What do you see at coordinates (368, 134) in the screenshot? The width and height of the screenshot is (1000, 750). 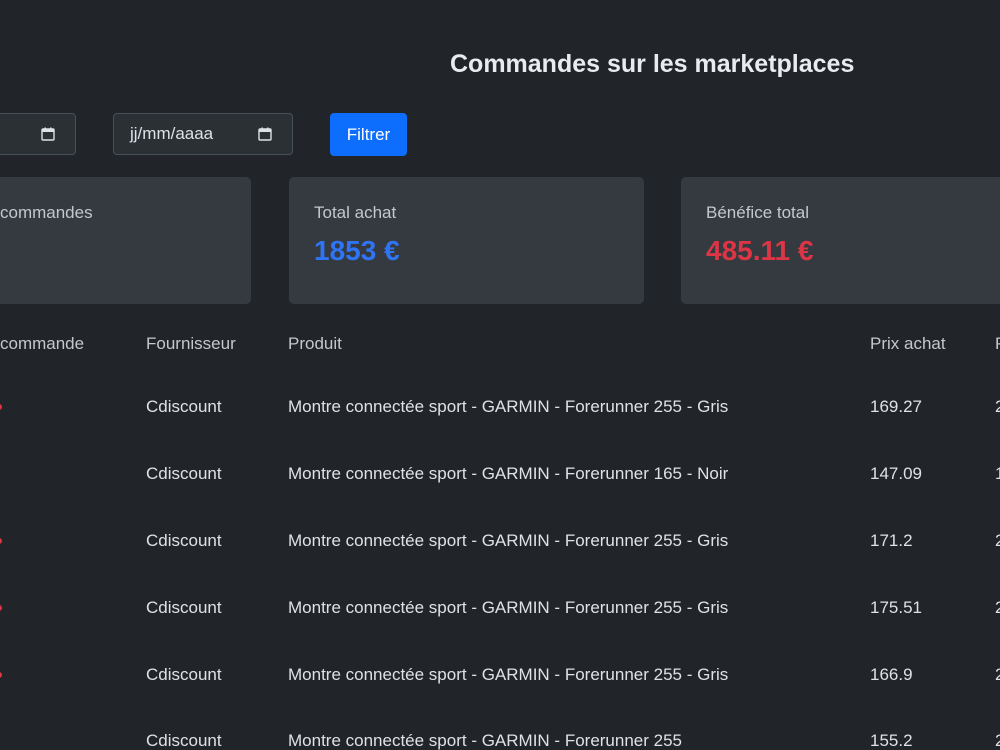 I see `filter-button: Filtrer` at bounding box center [368, 134].